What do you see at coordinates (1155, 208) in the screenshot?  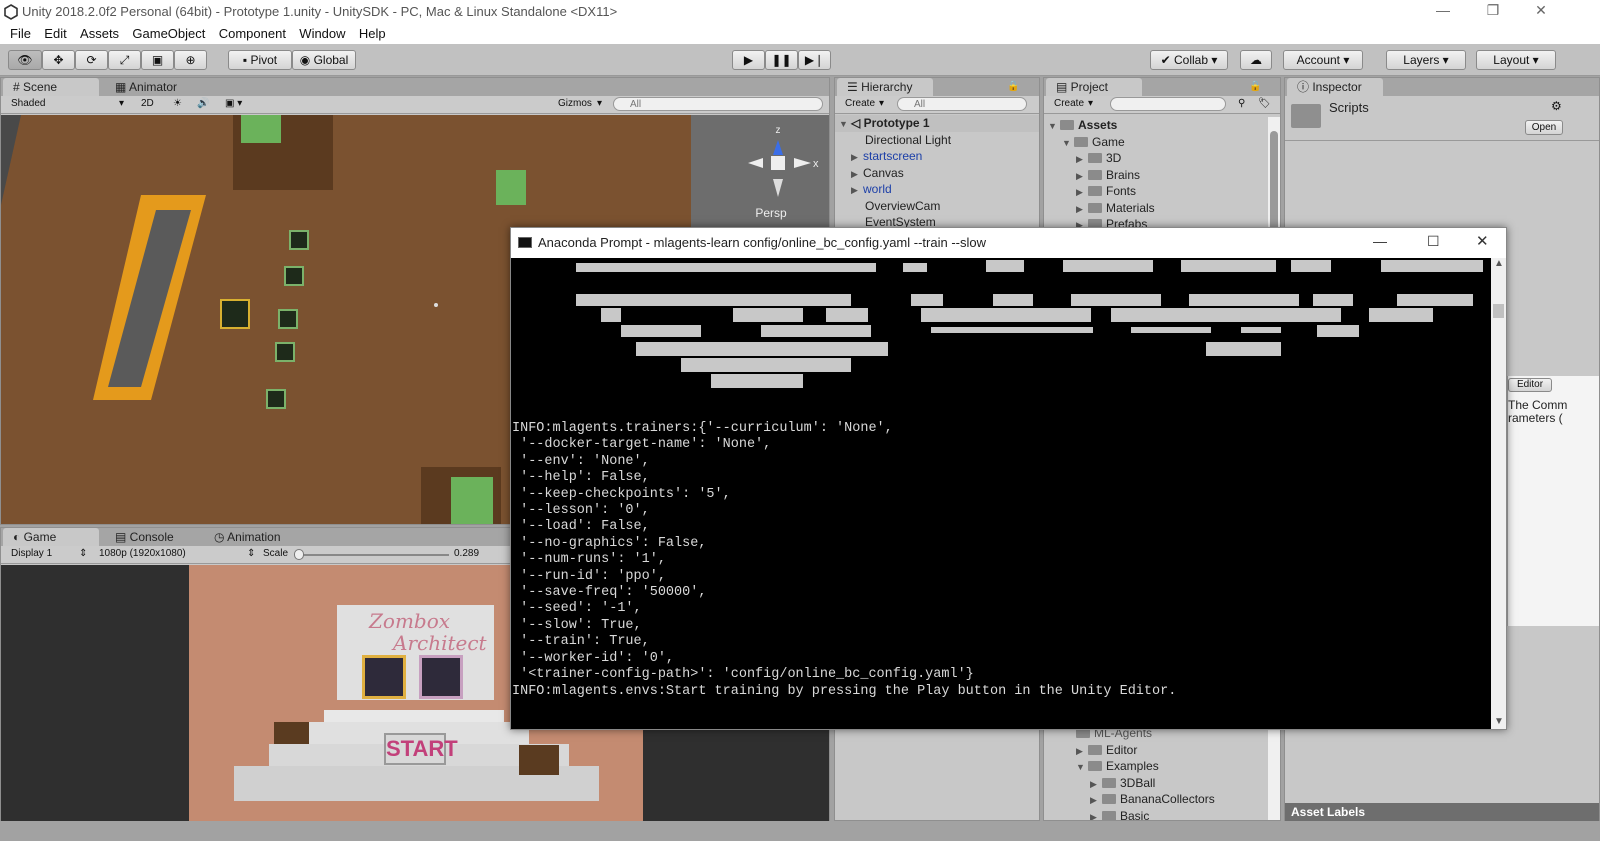 I see `project-item-materials: ▶ Materials` at bounding box center [1155, 208].